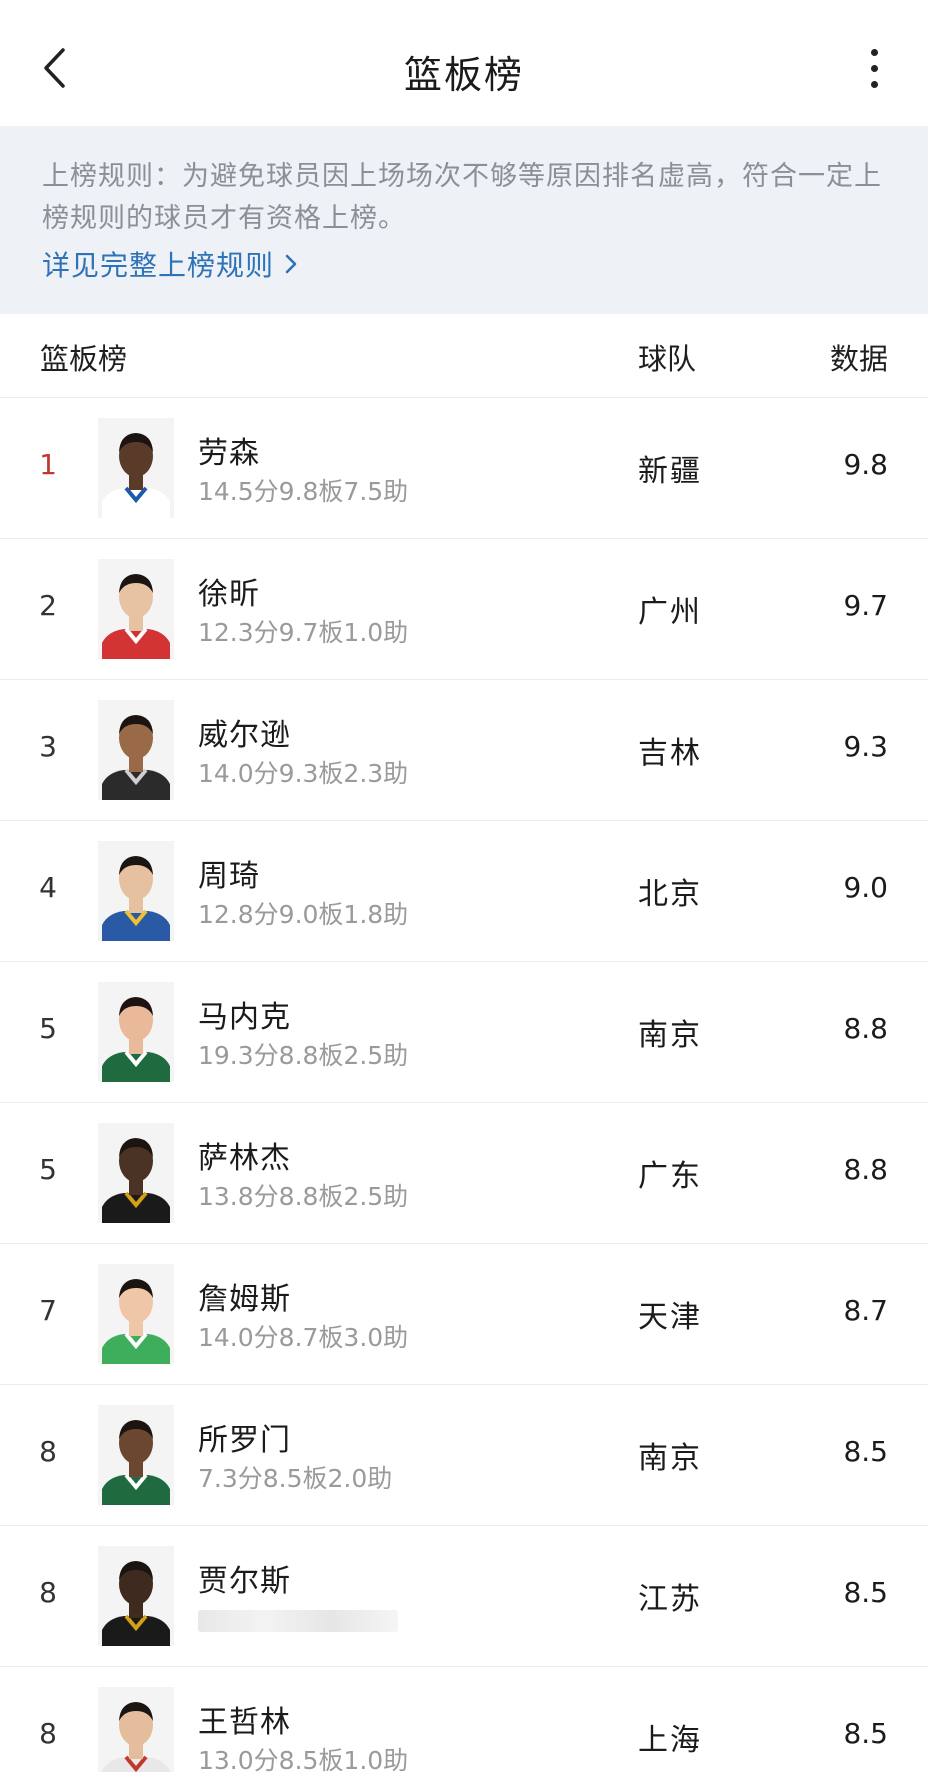 Image resolution: width=928 pixels, height=1772 pixels. I want to click on player-row: 3 威尔逊 14.0分9.3板2.3助 吉林 9.3, so click(464, 750).